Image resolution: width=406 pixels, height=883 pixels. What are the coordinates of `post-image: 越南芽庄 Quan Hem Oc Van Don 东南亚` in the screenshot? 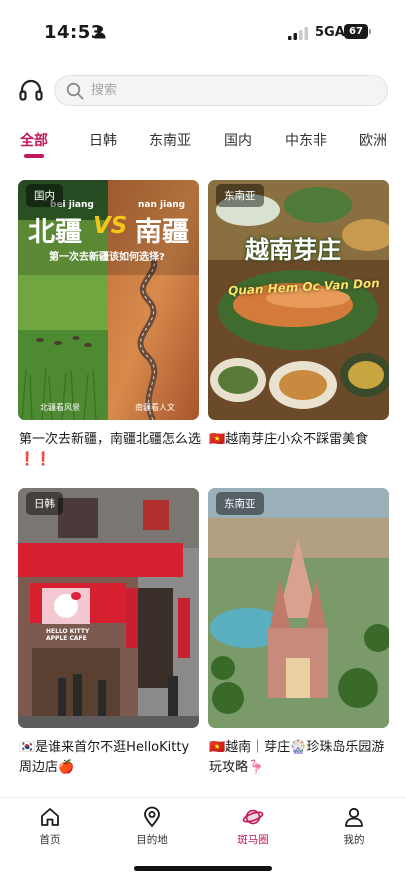 It's located at (298, 300).